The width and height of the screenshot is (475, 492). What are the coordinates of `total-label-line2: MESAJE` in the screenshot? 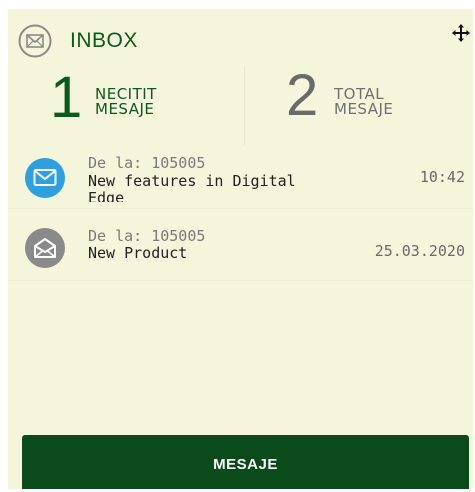 It's located at (364, 109).